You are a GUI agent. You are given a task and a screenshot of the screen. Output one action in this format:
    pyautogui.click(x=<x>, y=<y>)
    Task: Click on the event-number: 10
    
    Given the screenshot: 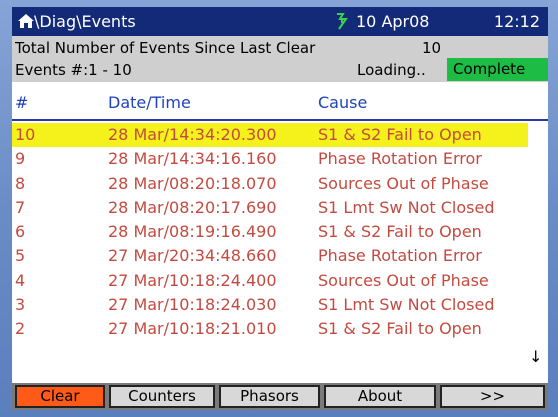 What is the action you would take?
    pyautogui.click(x=25, y=134)
    